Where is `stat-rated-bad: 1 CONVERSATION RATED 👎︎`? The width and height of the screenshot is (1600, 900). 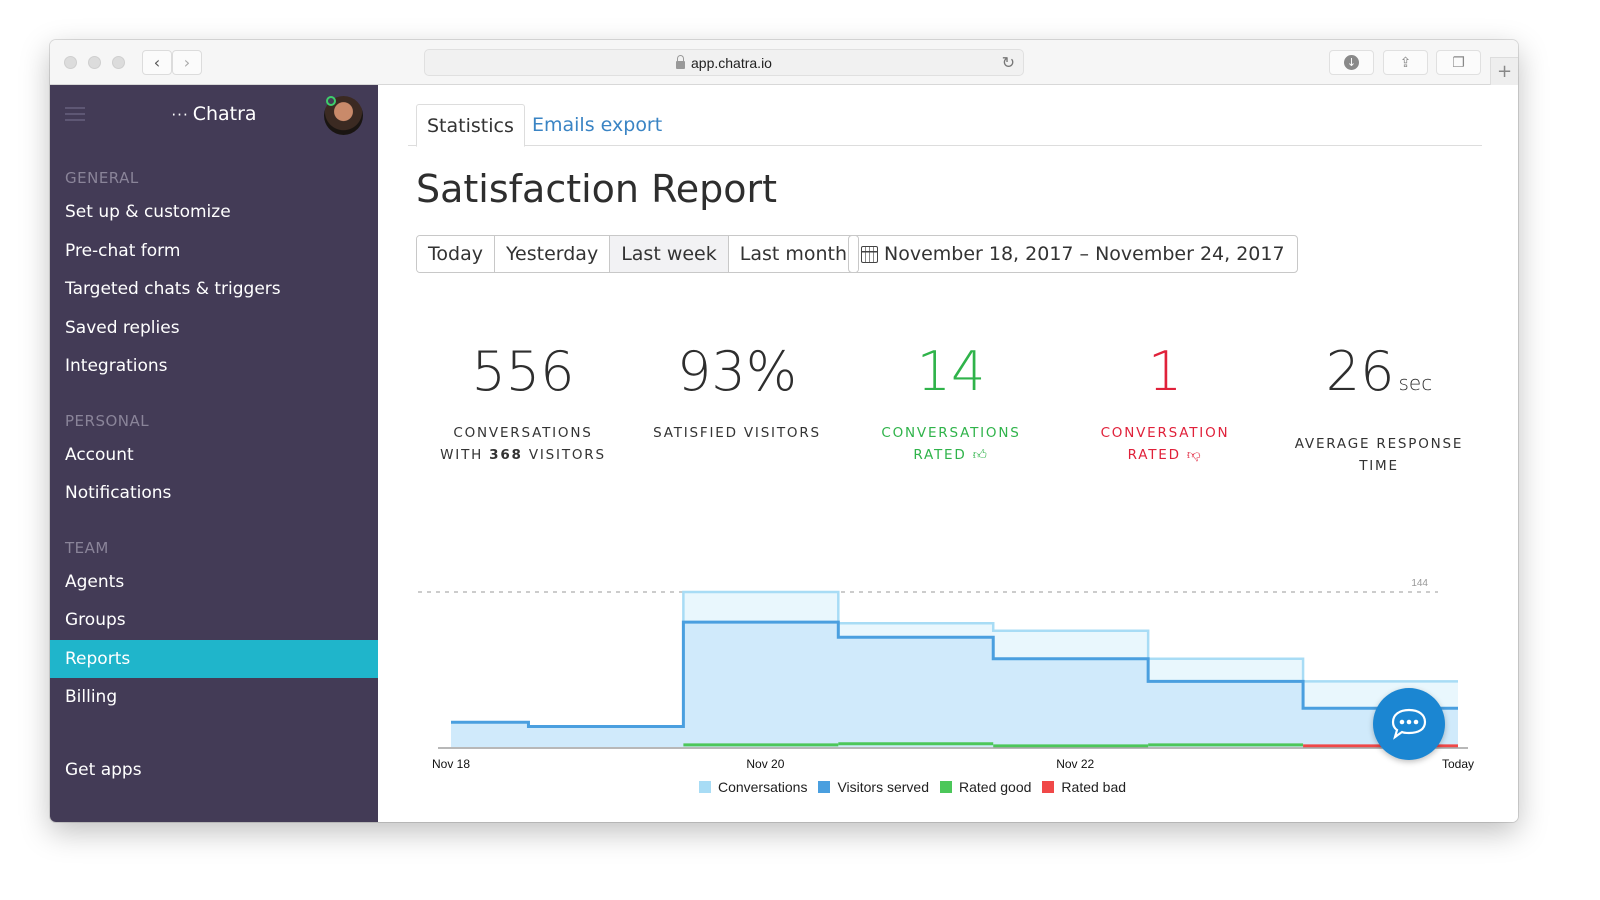 stat-rated-bad: 1 CONVERSATION RATED 👎︎ is located at coordinates (1165, 408).